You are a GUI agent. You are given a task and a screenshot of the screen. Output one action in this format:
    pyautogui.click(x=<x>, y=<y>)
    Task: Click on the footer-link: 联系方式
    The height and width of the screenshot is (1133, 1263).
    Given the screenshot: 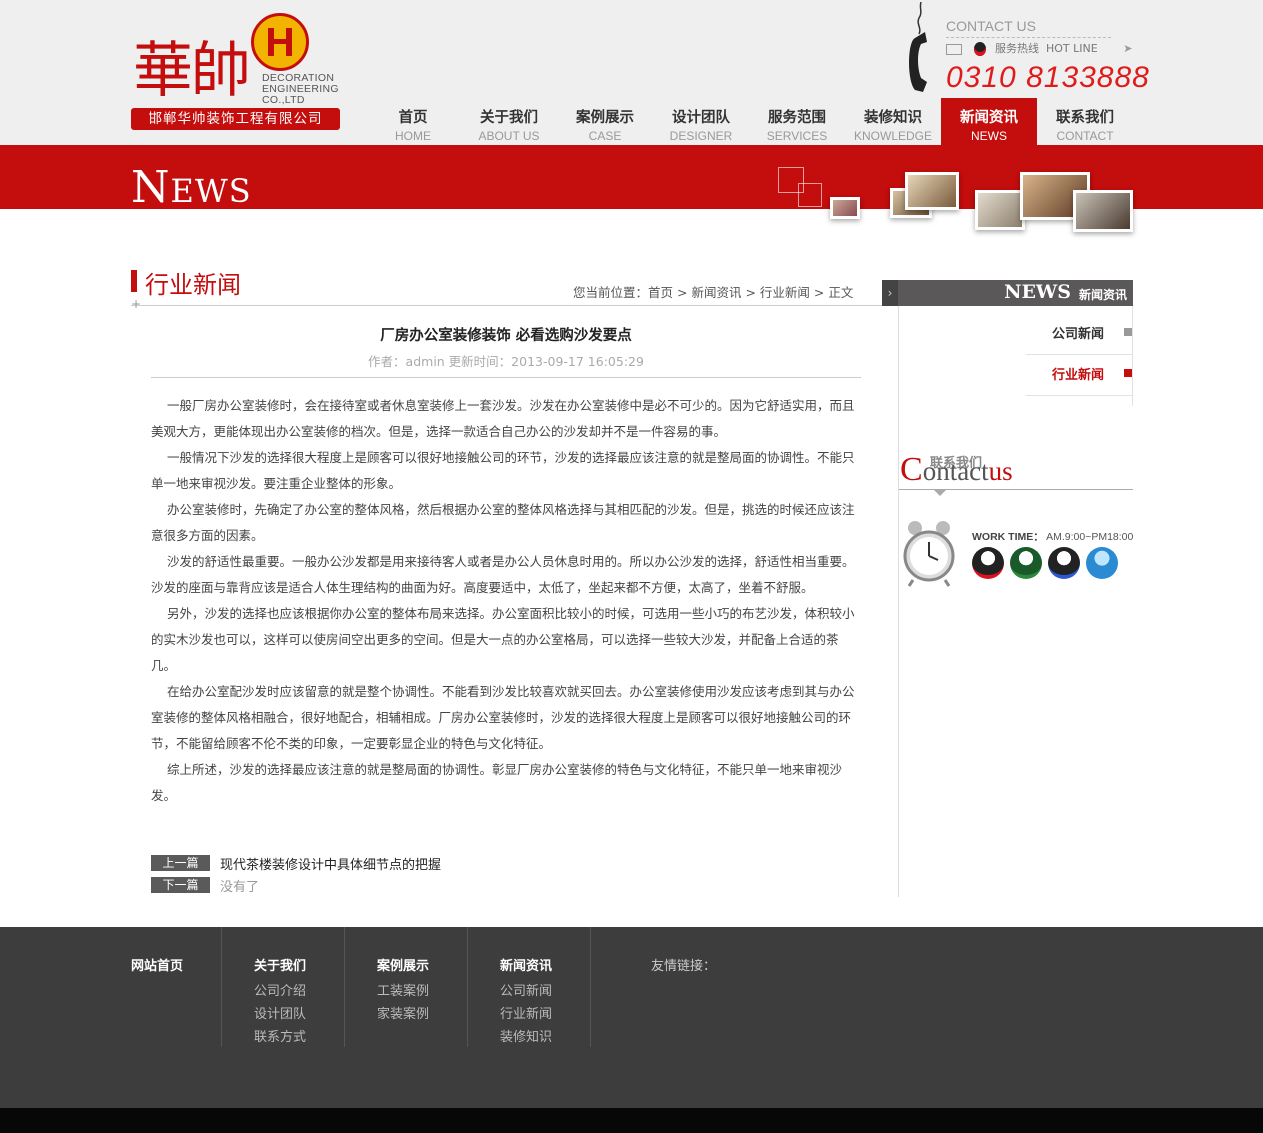 What is the action you would take?
    pyautogui.click(x=280, y=1037)
    